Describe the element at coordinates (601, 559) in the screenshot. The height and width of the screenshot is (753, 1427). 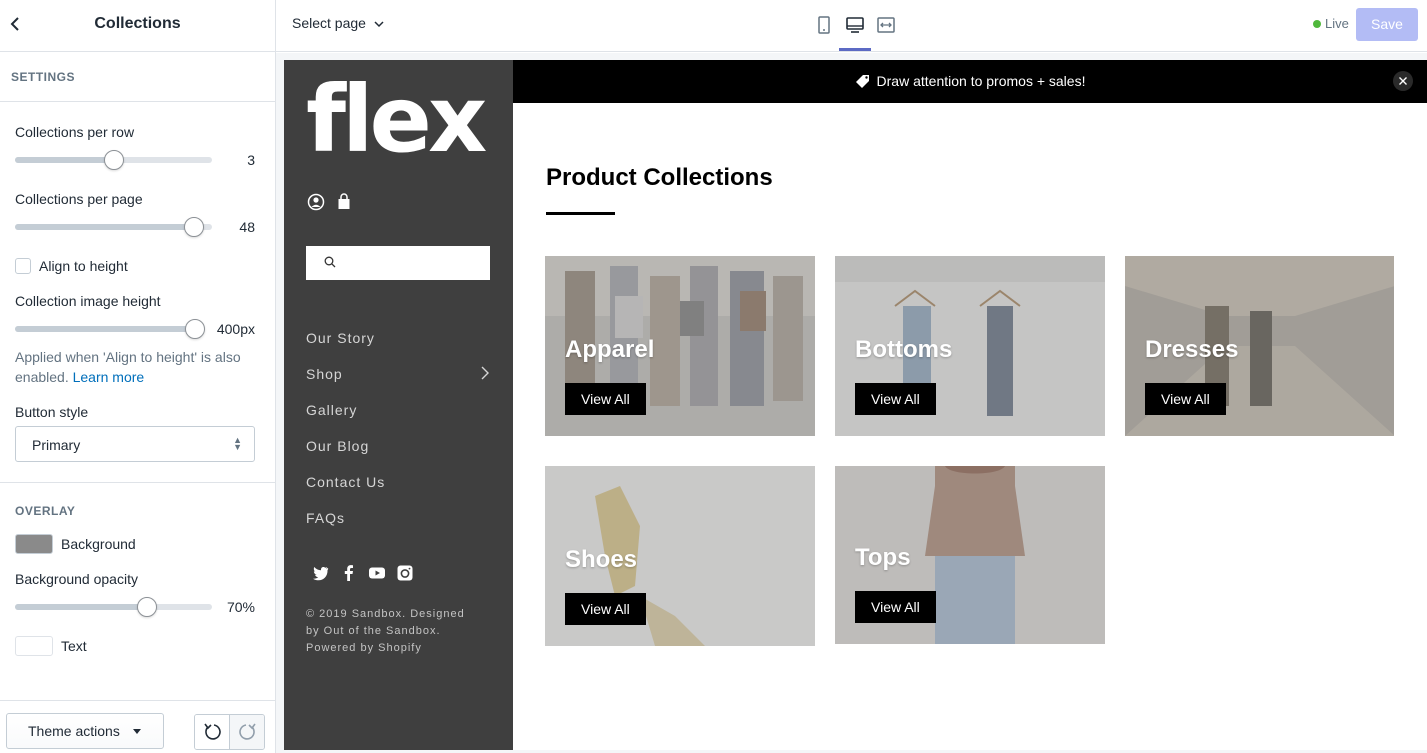
I see `collection-title: Shoes` at that location.